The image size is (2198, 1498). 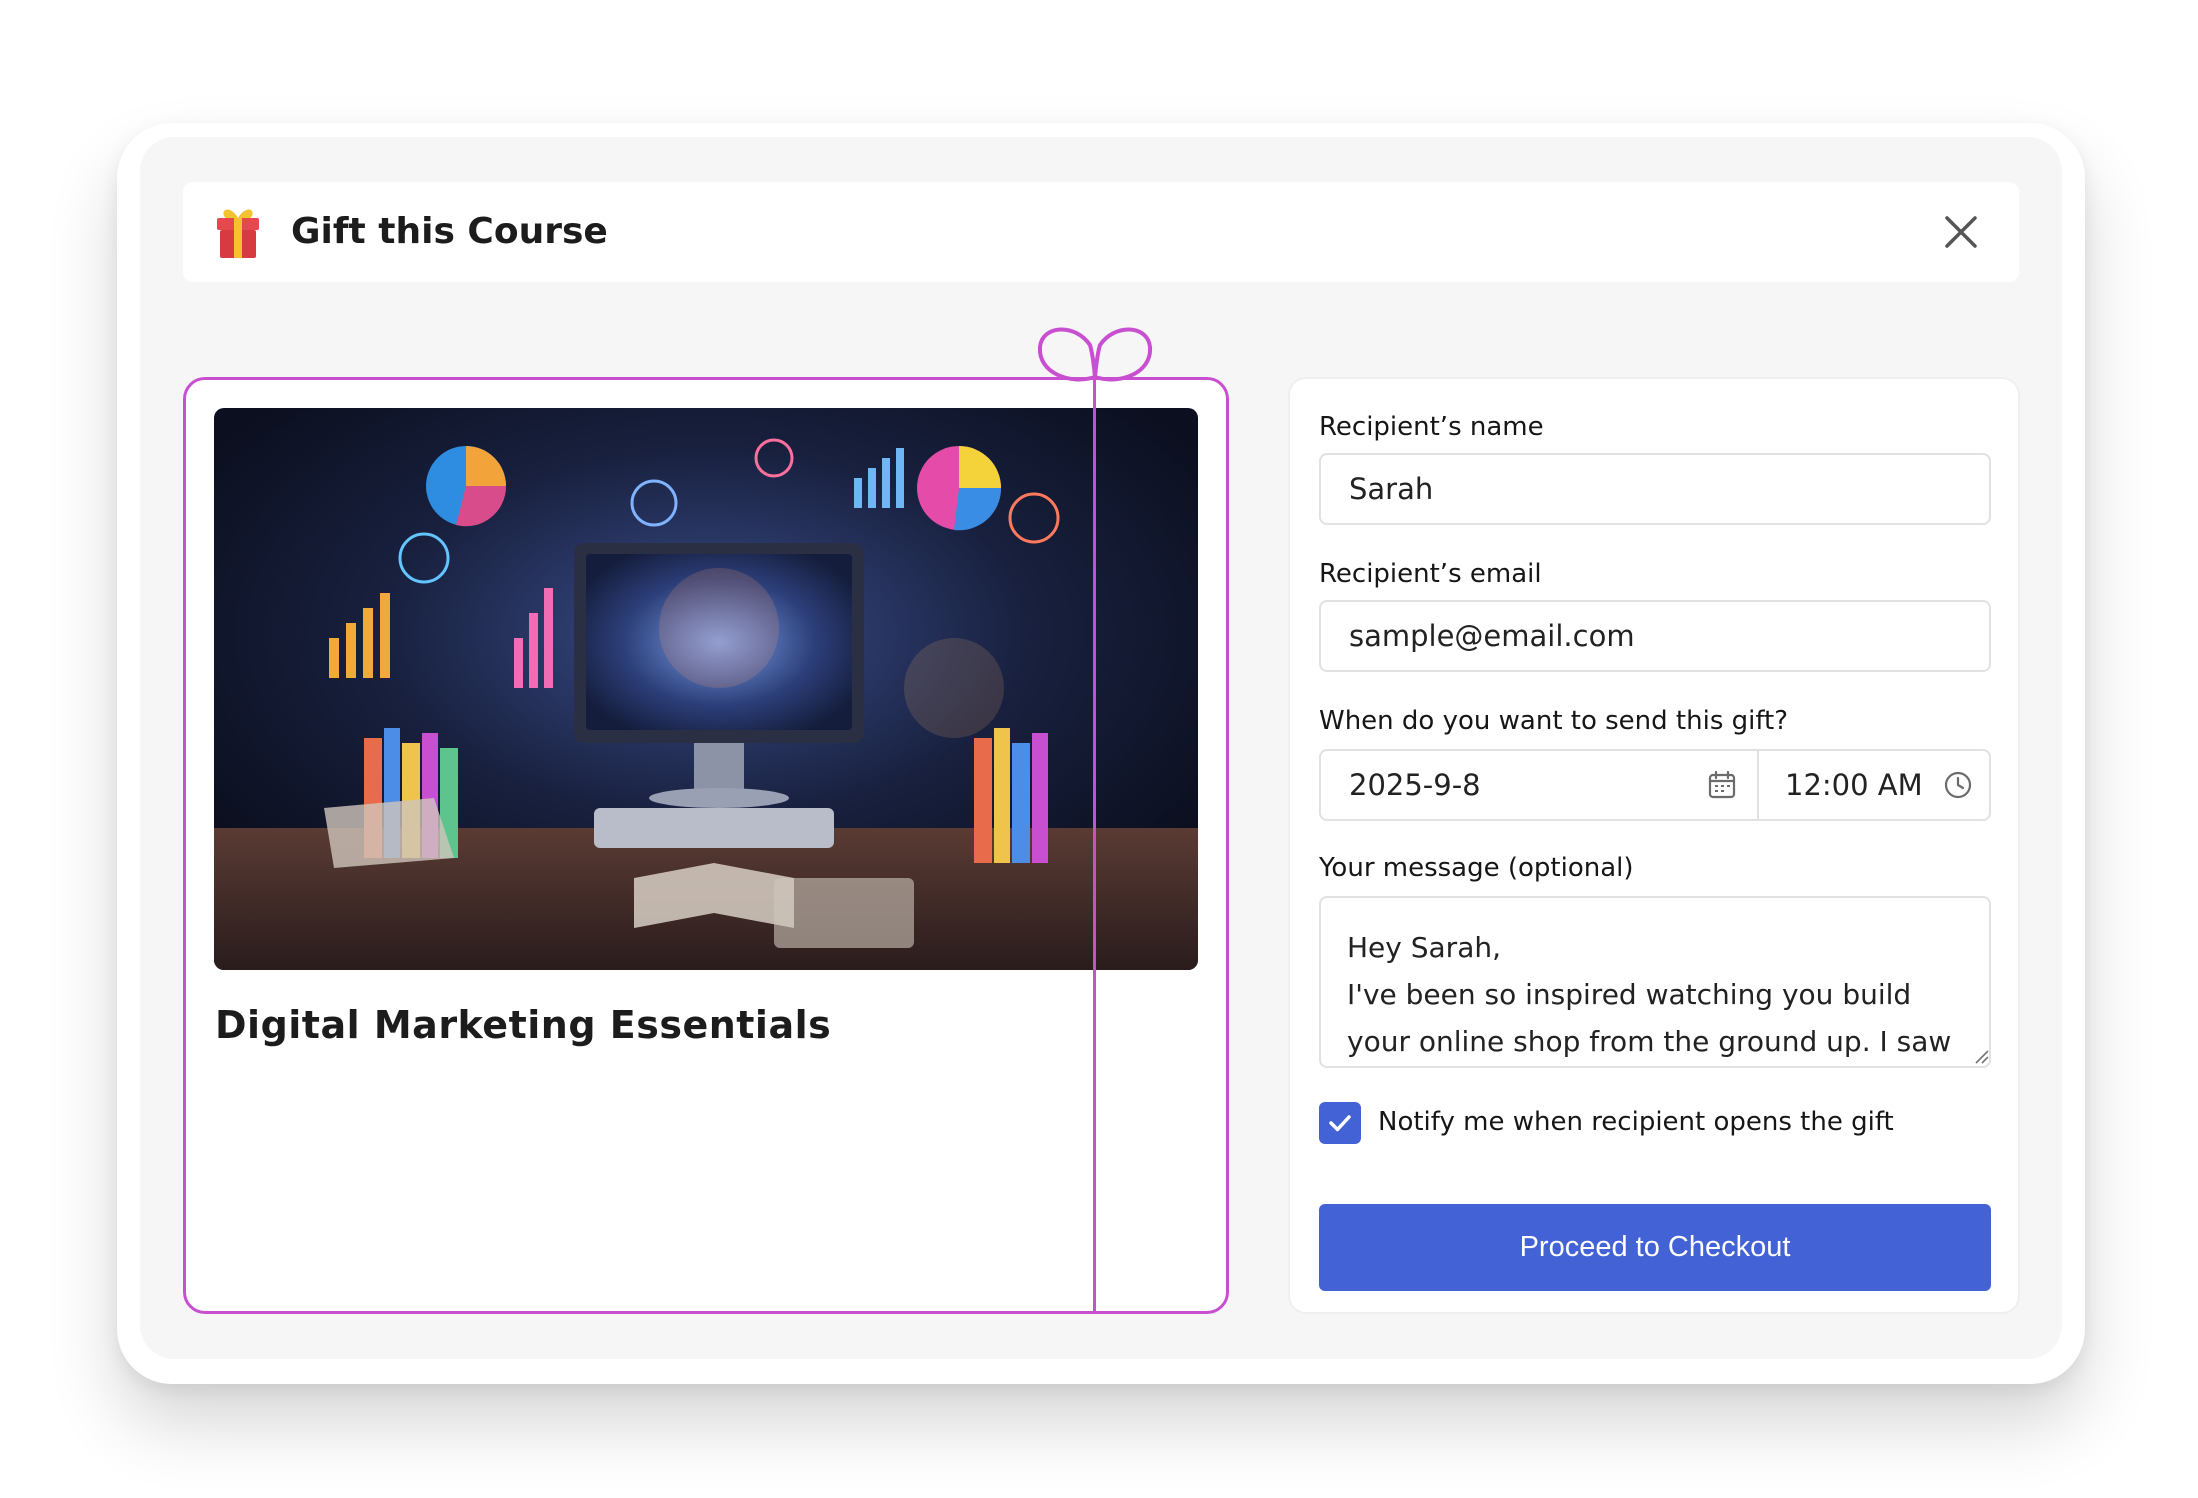 What do you see at coordinates (1415, 785) in the screenshot?
I see `date-value: 2025-9-8` at bounding box center [1415, 785].